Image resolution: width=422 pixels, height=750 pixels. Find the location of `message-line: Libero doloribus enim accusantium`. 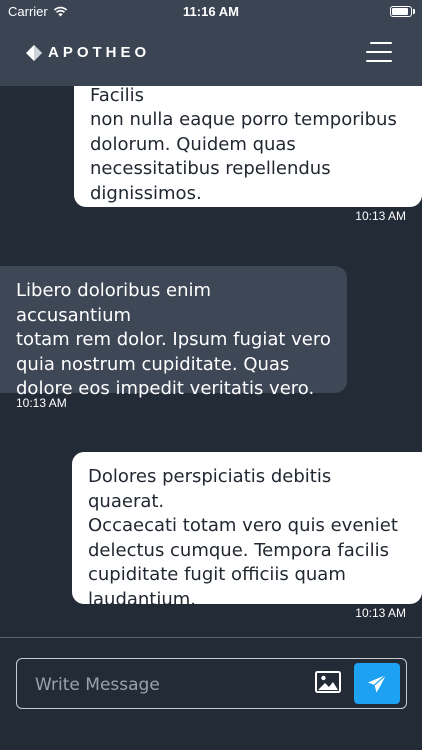

message-line: Libero doloribus enim accusantium is located at coordinates (114, 303).